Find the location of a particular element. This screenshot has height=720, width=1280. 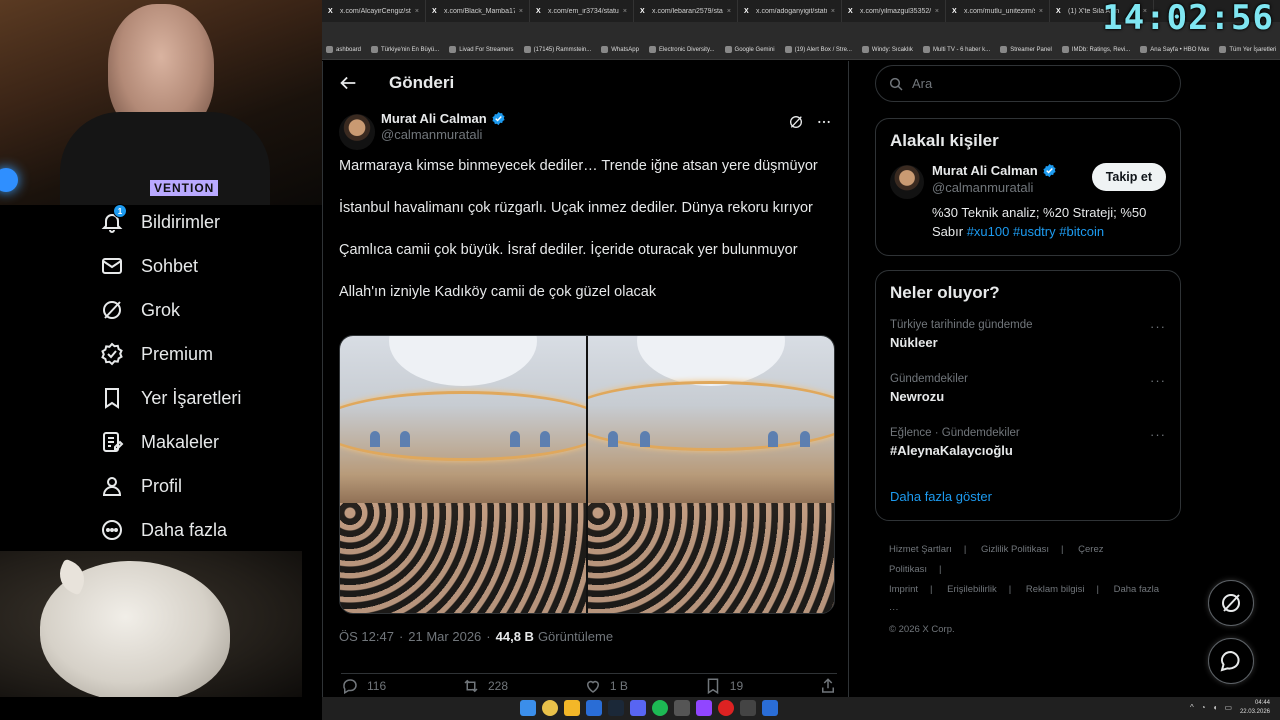

volume-icon: ◖ is located at coordinates (1215, 707).